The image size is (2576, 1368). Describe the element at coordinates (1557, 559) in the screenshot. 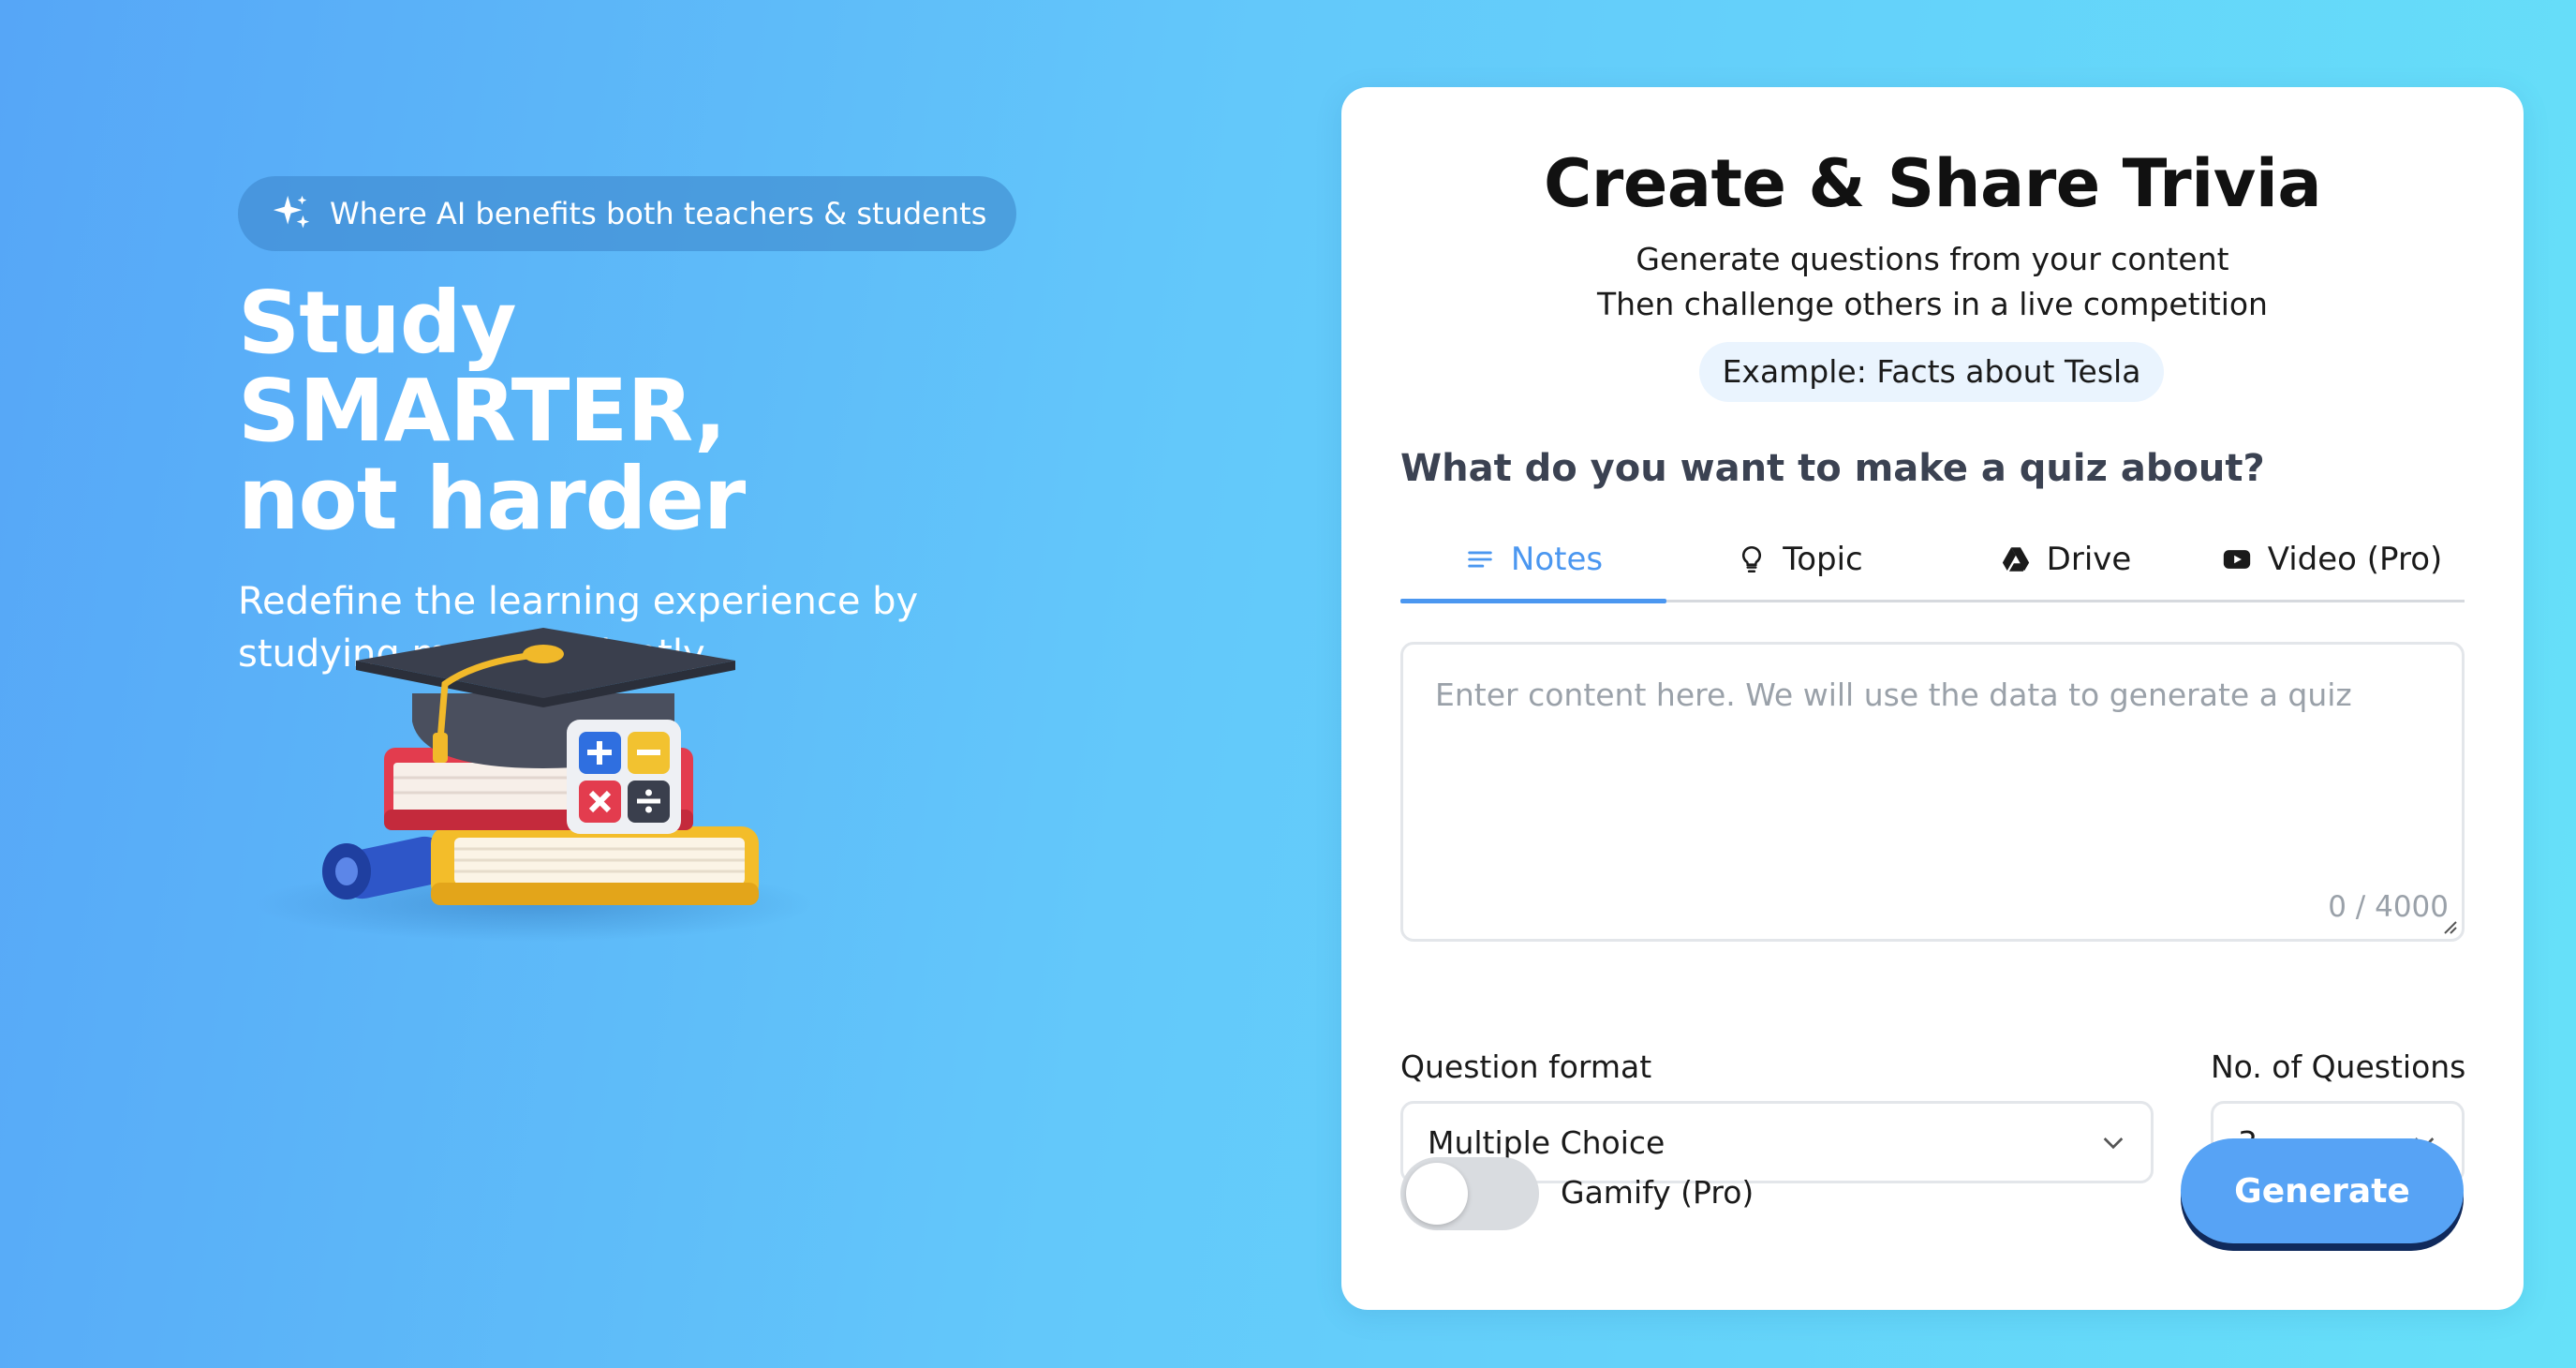

I see `tab-notes-label: Notes` at that location.